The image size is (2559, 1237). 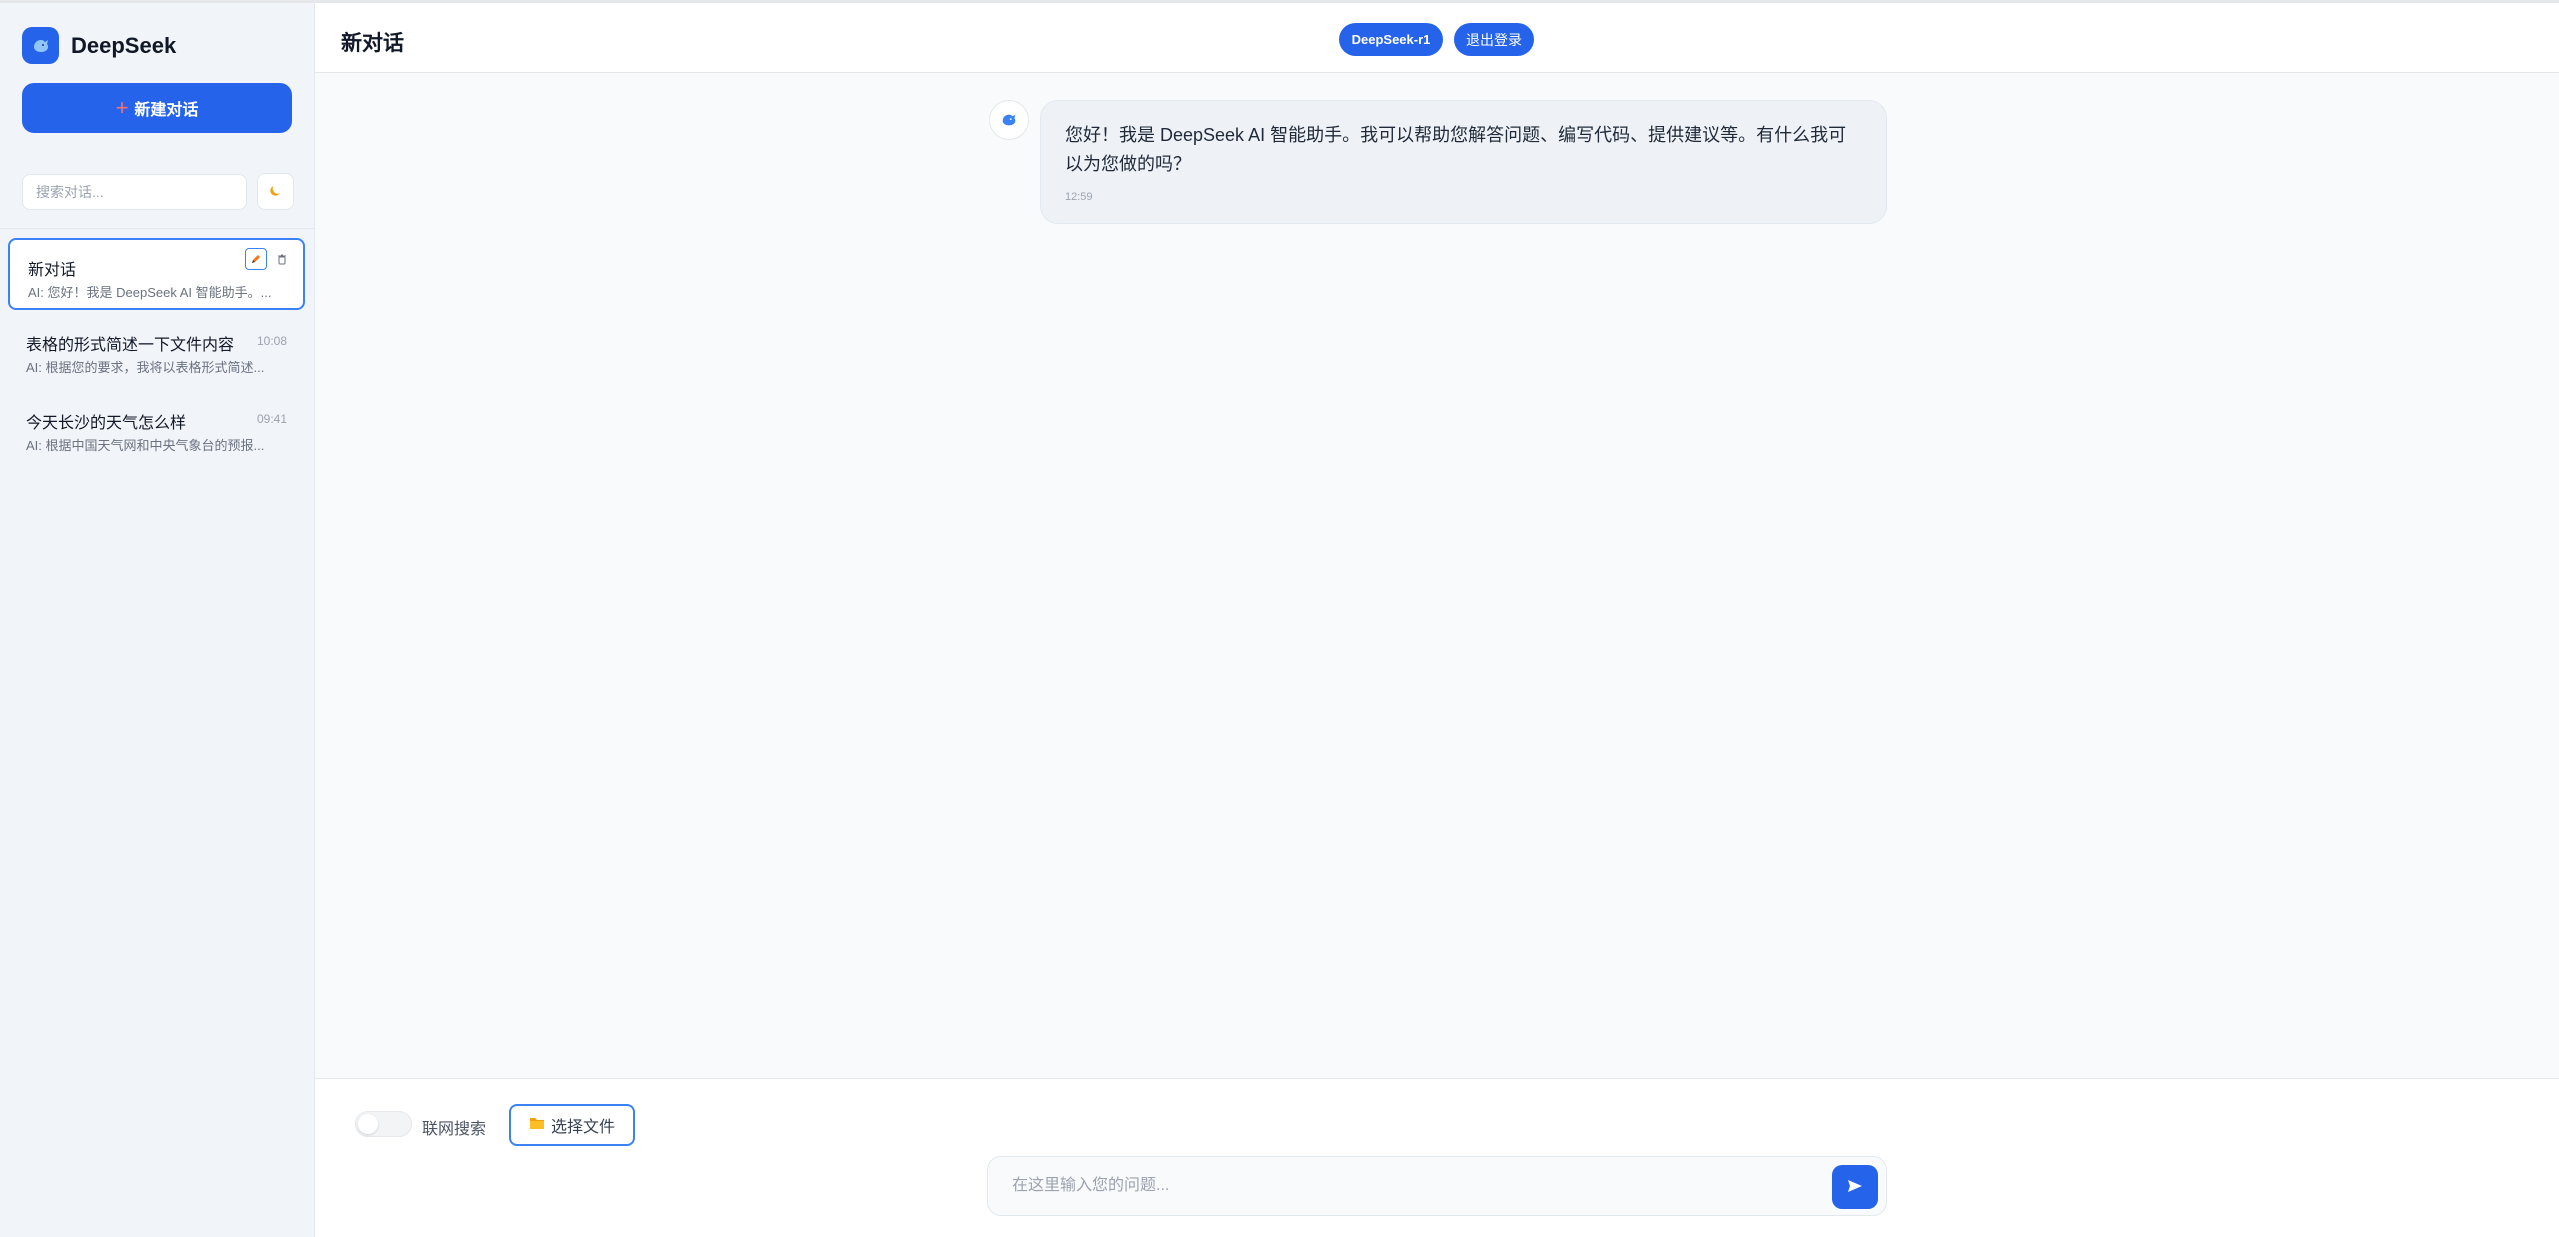 I want to click on send-button, so click(x=1855, y=1187).